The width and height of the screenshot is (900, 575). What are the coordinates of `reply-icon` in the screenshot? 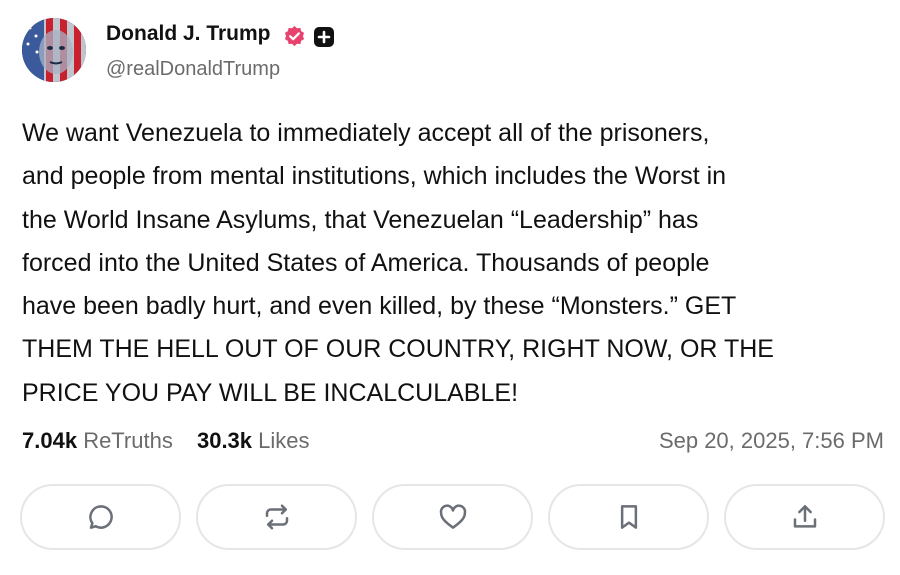 It's located at (100, 517).